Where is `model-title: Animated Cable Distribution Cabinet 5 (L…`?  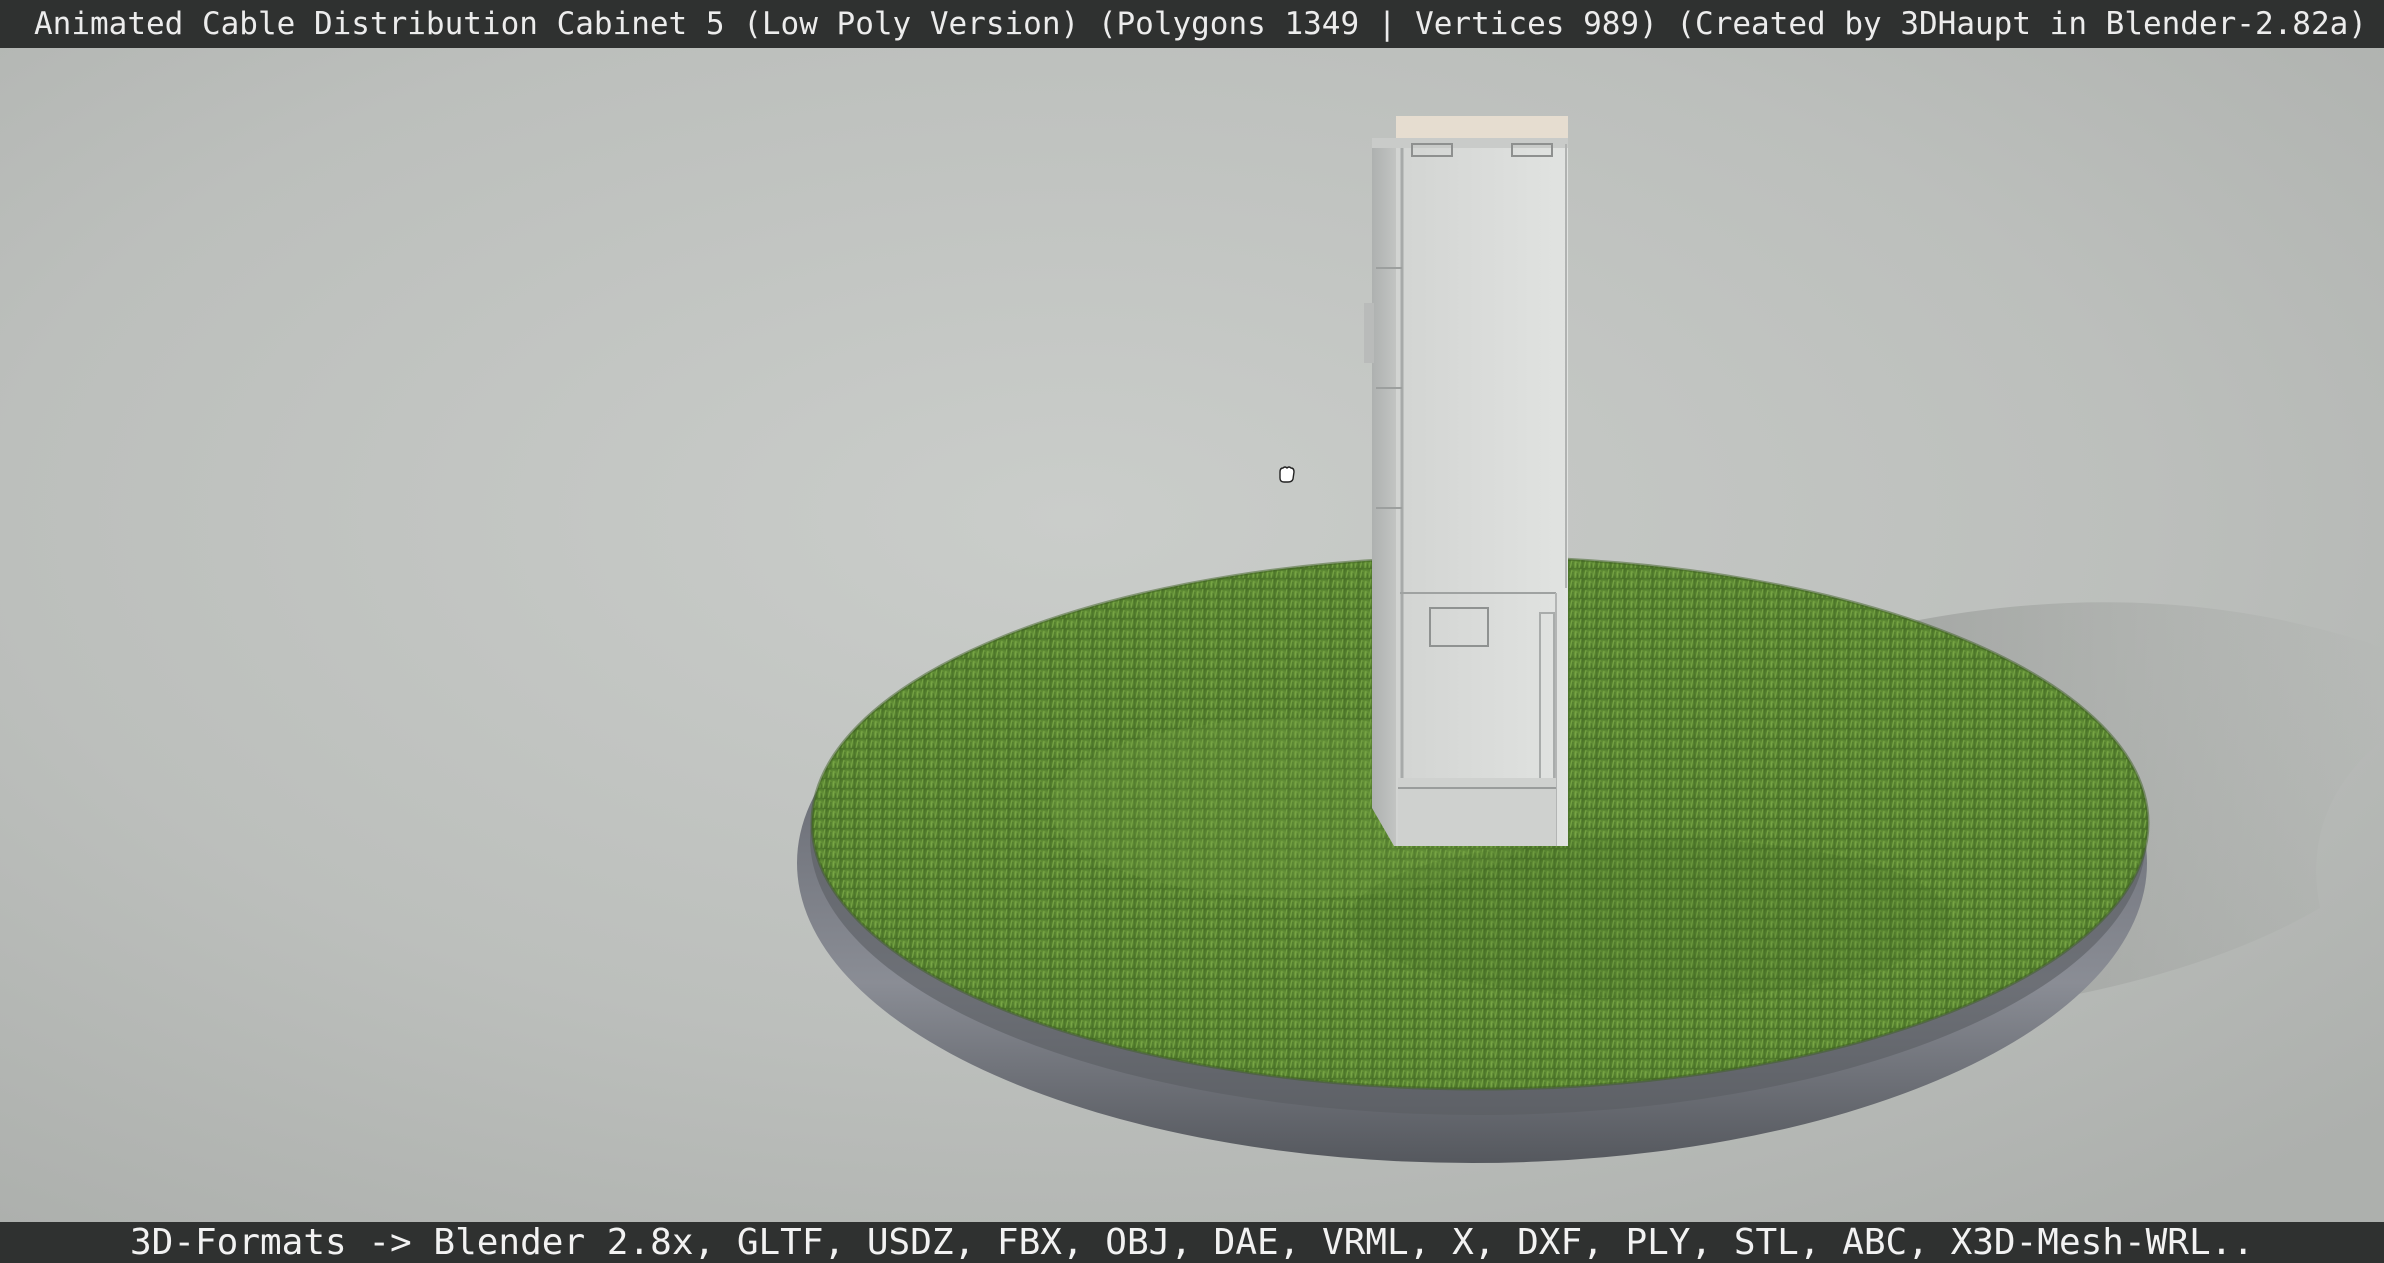 model-title: Animated Cable Distribution Cabinet 5 (L… is located at coordinates (1200, 24).